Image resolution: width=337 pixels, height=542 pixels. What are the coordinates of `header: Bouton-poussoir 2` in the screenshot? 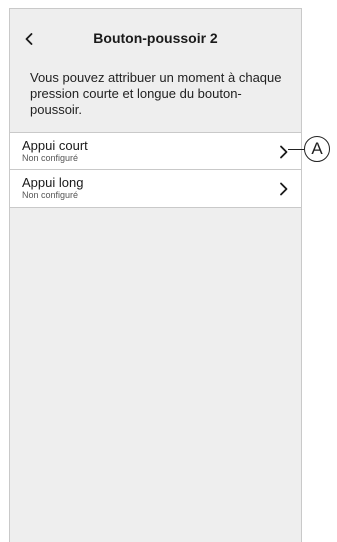 It's located at (155, 39).